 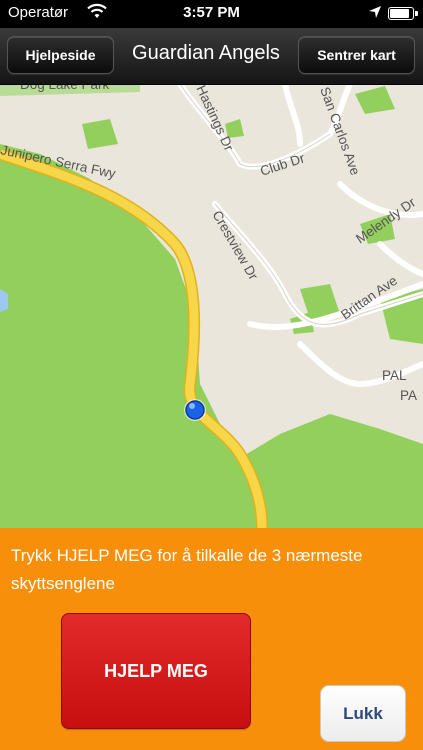 What do you see at coordinates (363, 713) in the screenshot?
I see `close-button: Lukk` at bounding box center [363, 713].